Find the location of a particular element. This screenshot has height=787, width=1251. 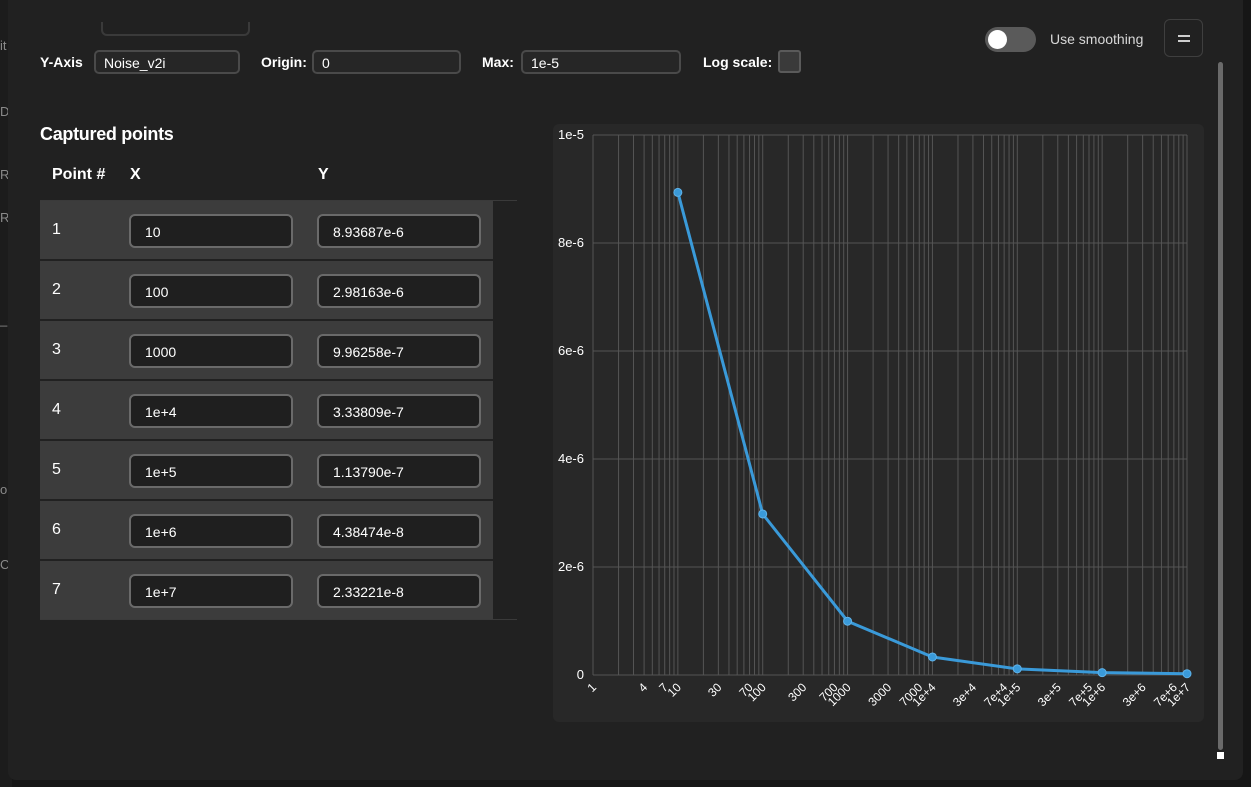

y-tick-label: 0 is located at coordinates (580, 674).